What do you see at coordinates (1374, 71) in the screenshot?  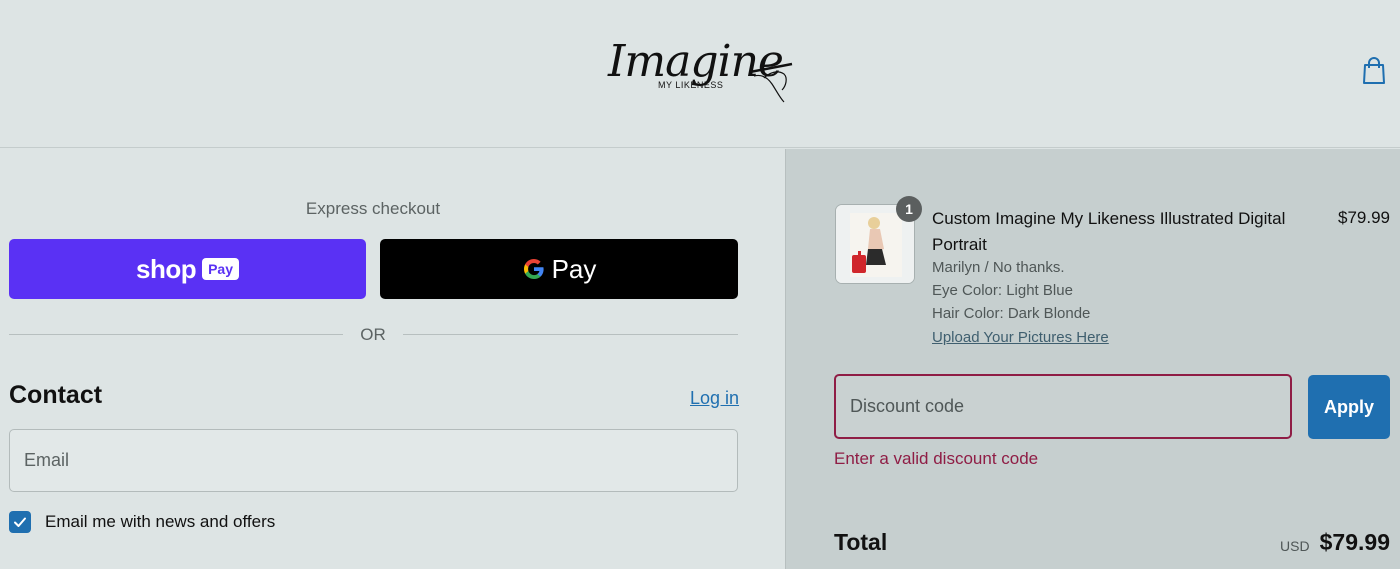 I see `cart-icon` at bounding box center [1374, 71].